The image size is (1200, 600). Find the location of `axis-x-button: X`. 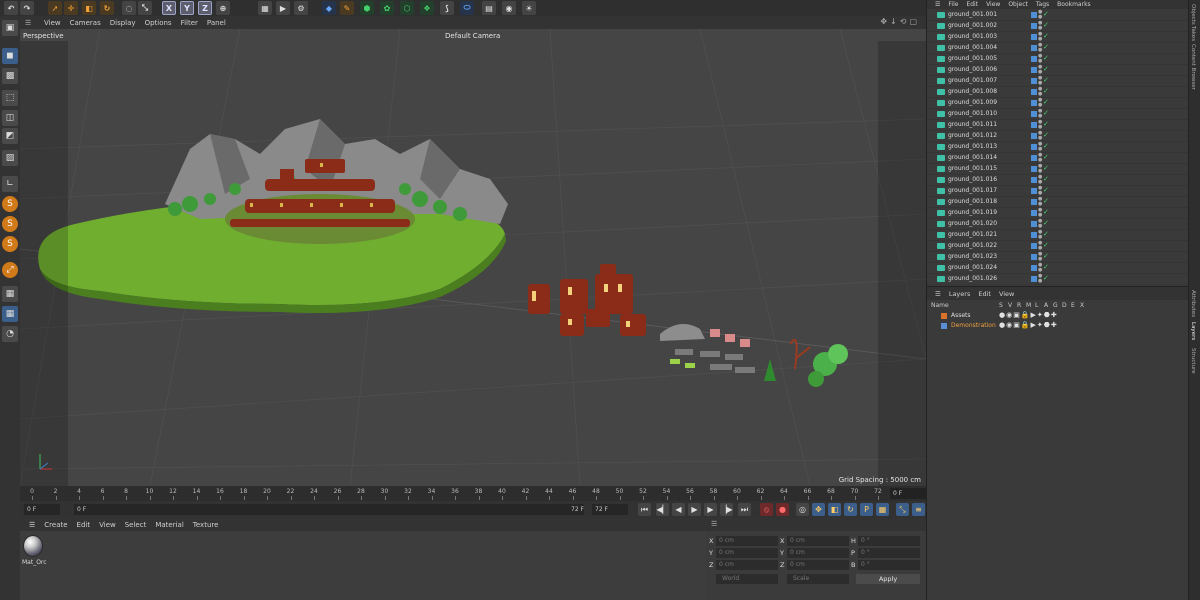

axis-x-button: X is located at coordinates (169, 8).